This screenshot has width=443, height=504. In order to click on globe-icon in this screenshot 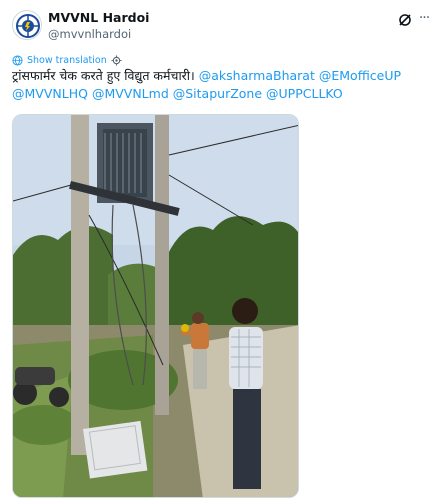, I will do `click(17, 60)`.